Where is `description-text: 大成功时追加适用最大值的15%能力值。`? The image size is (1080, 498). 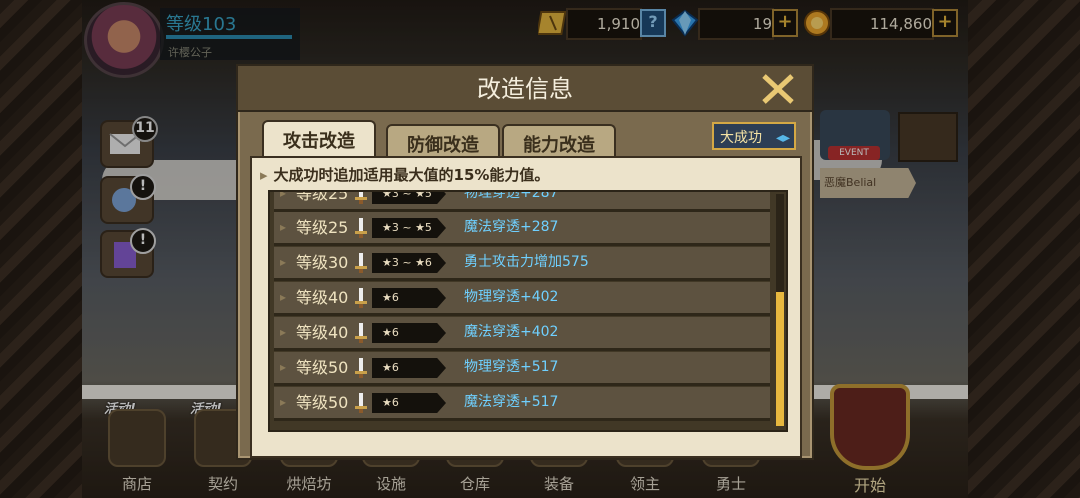 description-text: 大成功时追加适用最大值的15%能力值。 is located at coordinates (411, 175).